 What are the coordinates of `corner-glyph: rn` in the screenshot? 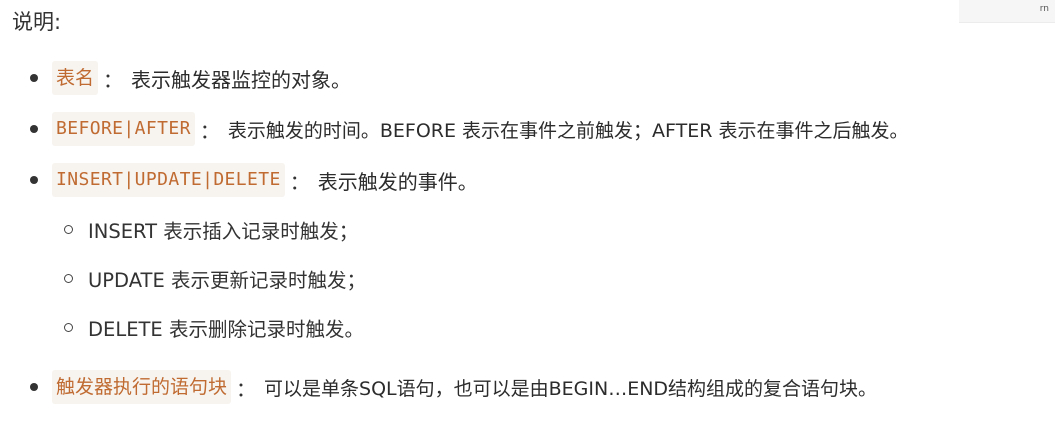 It's located at (1044, 9).